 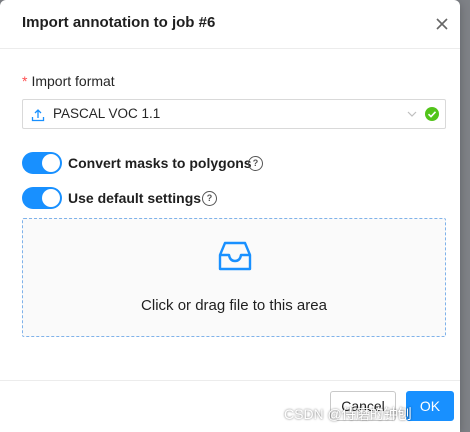 I want to click on use-default-settings-label: Use default settings, so click(x=135, y=198).